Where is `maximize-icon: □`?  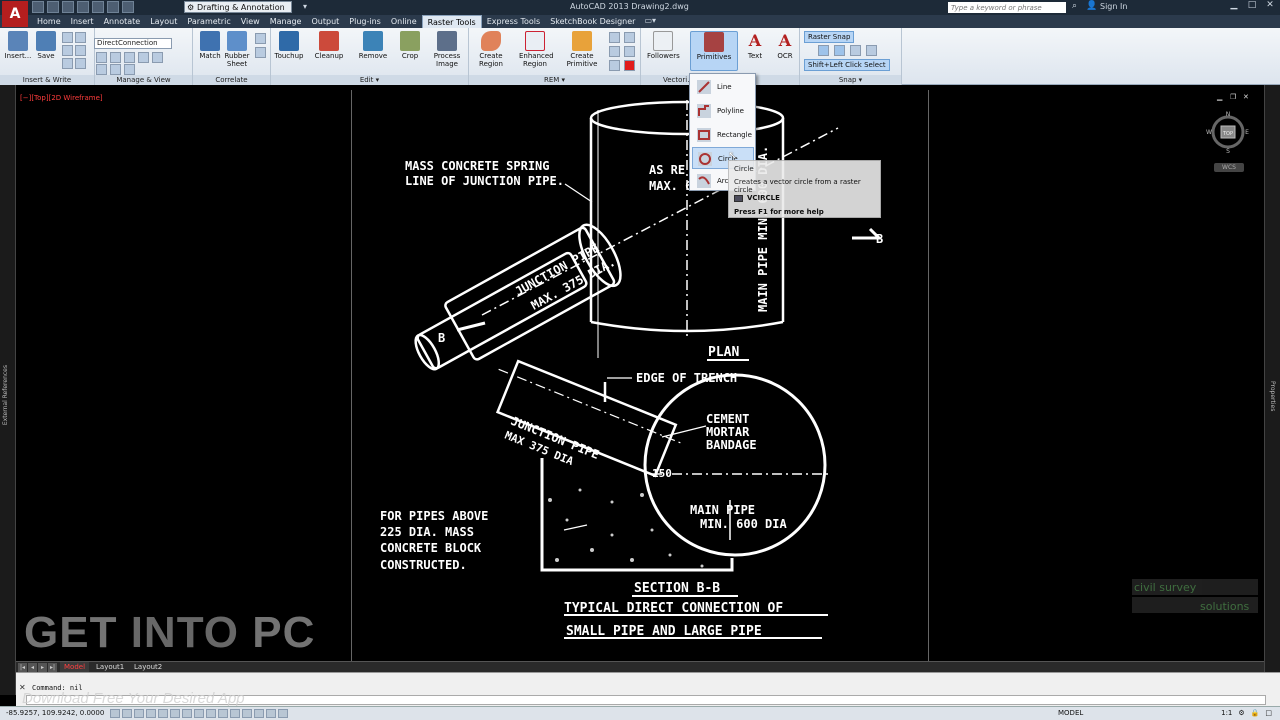
maximize-icon: □ is located at coordinates (1252, 6).